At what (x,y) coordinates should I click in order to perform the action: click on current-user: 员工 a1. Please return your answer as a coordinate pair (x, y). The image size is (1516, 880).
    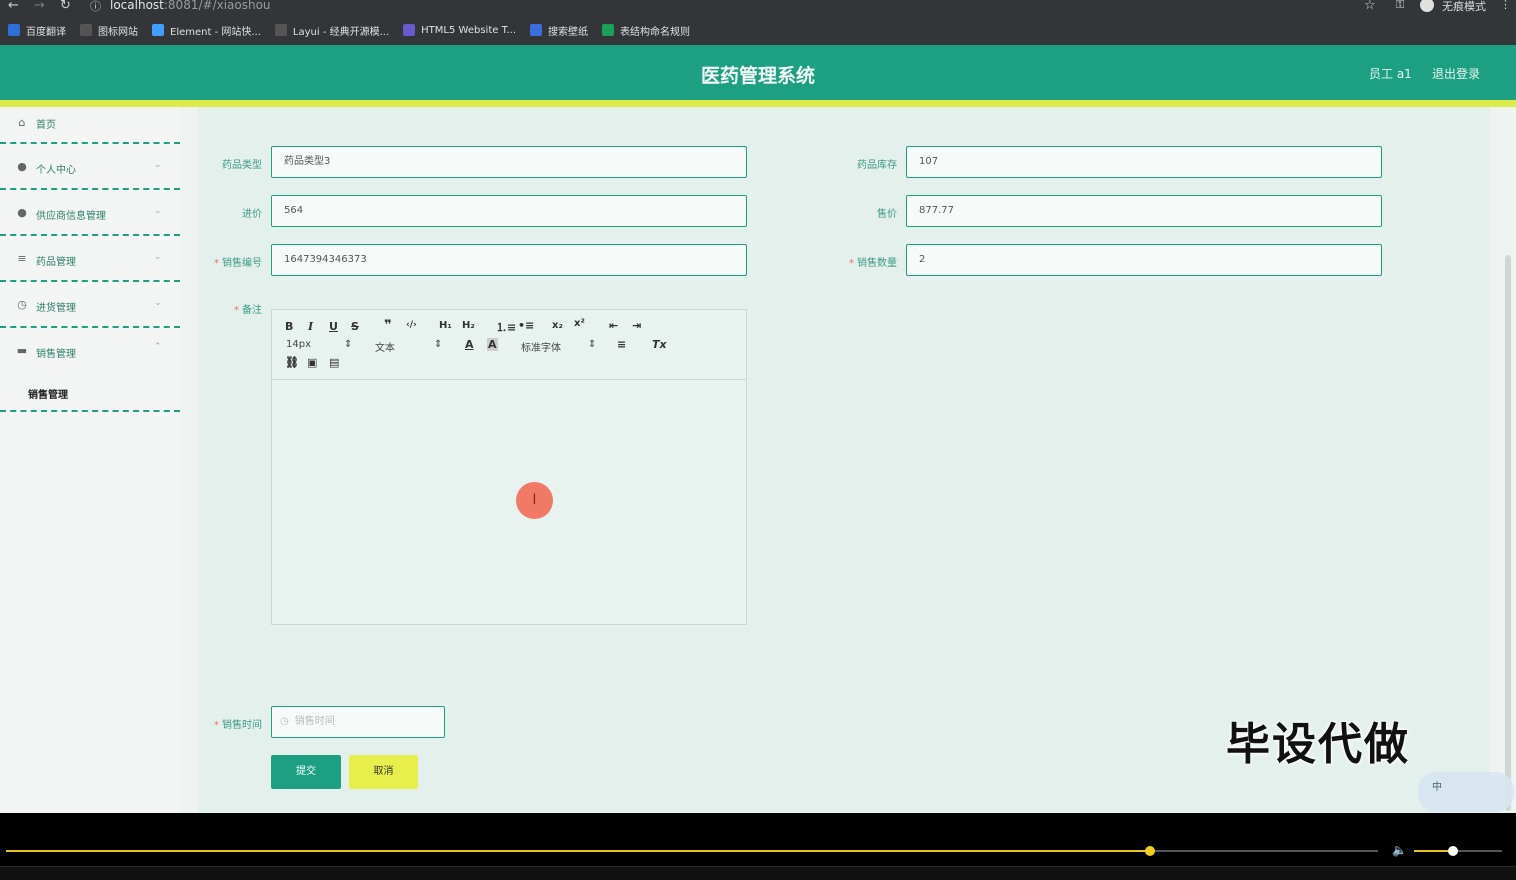
    Looking at the image, I should click on (1390, 73).